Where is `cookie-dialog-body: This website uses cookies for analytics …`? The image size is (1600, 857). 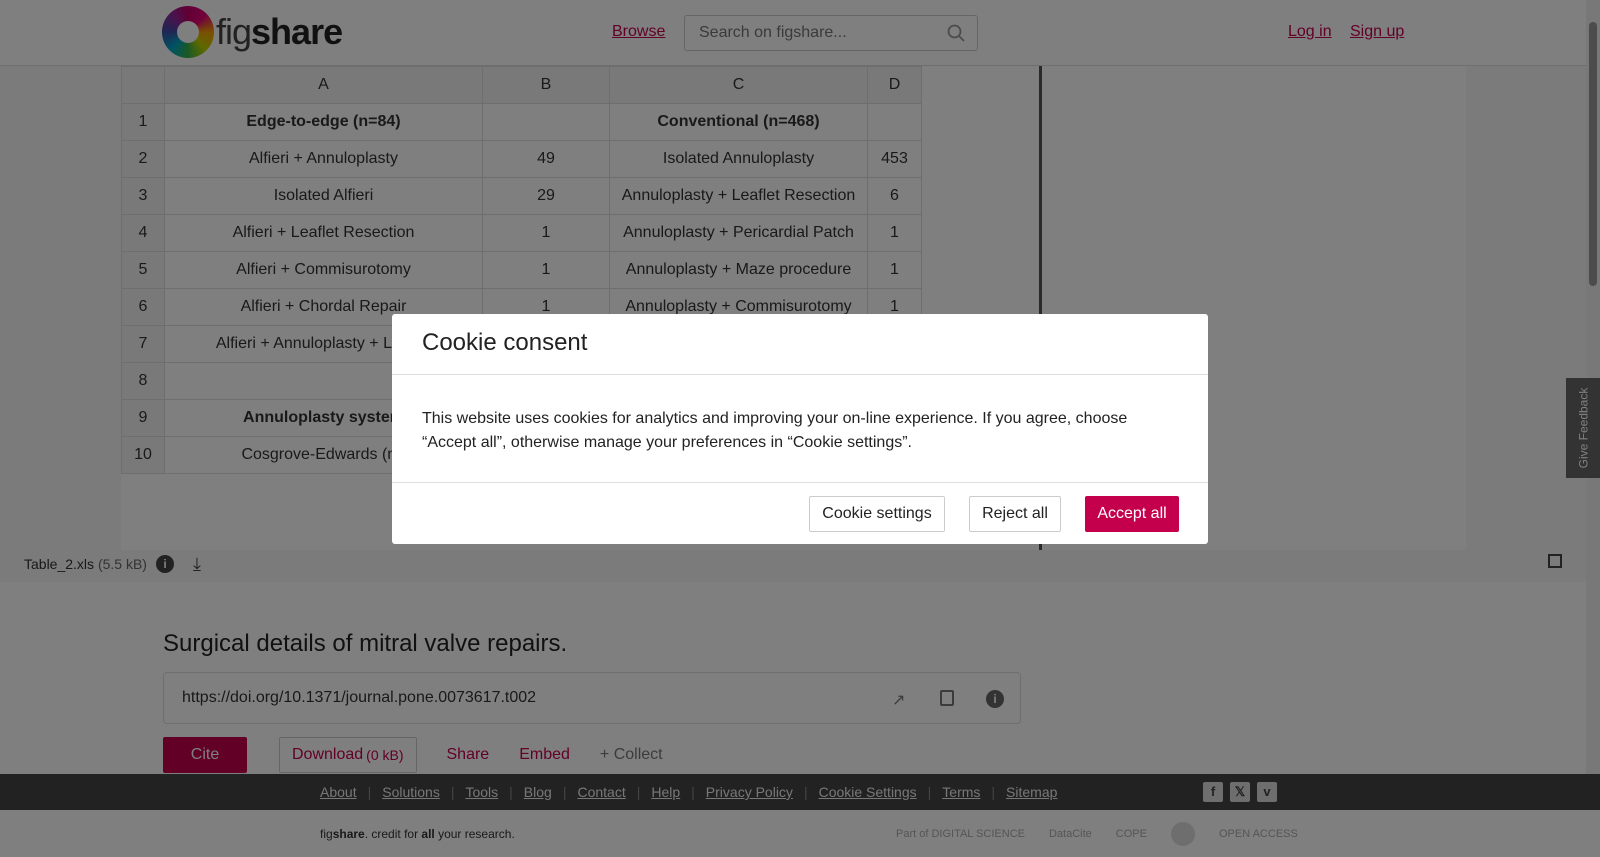
cookie-dialog-body: This website uses cookies for analytics … is located at coordinates (800, 429).